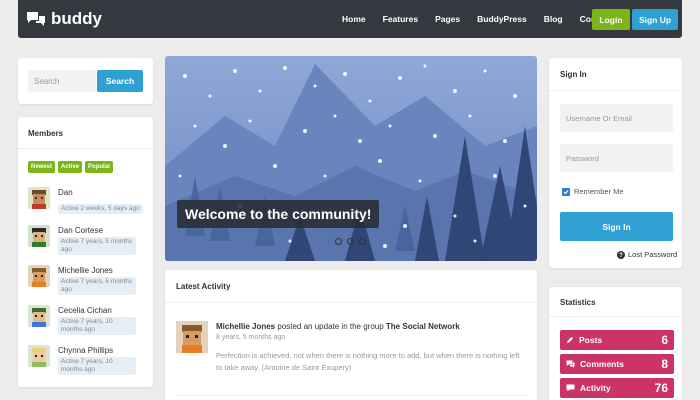  What do you see at coordinates (351, 302) in the screenshot?
I see `activity-divider` at bounding box center [351, 302].